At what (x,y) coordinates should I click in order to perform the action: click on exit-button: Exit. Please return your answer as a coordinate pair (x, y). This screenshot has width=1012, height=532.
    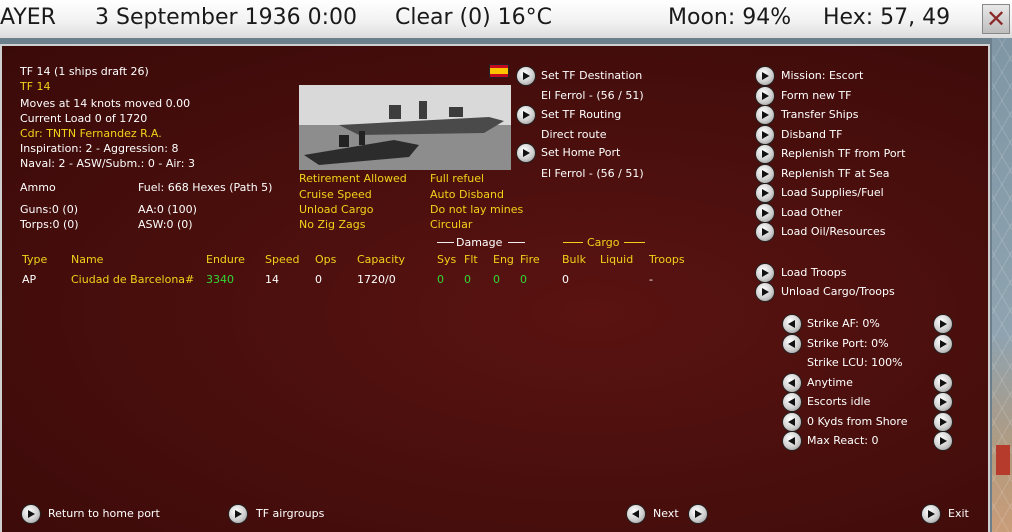
    Looking at the image, I should click on (958, 513).